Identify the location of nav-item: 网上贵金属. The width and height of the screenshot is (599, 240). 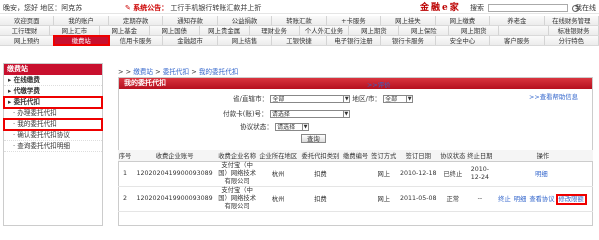
(225, 30).